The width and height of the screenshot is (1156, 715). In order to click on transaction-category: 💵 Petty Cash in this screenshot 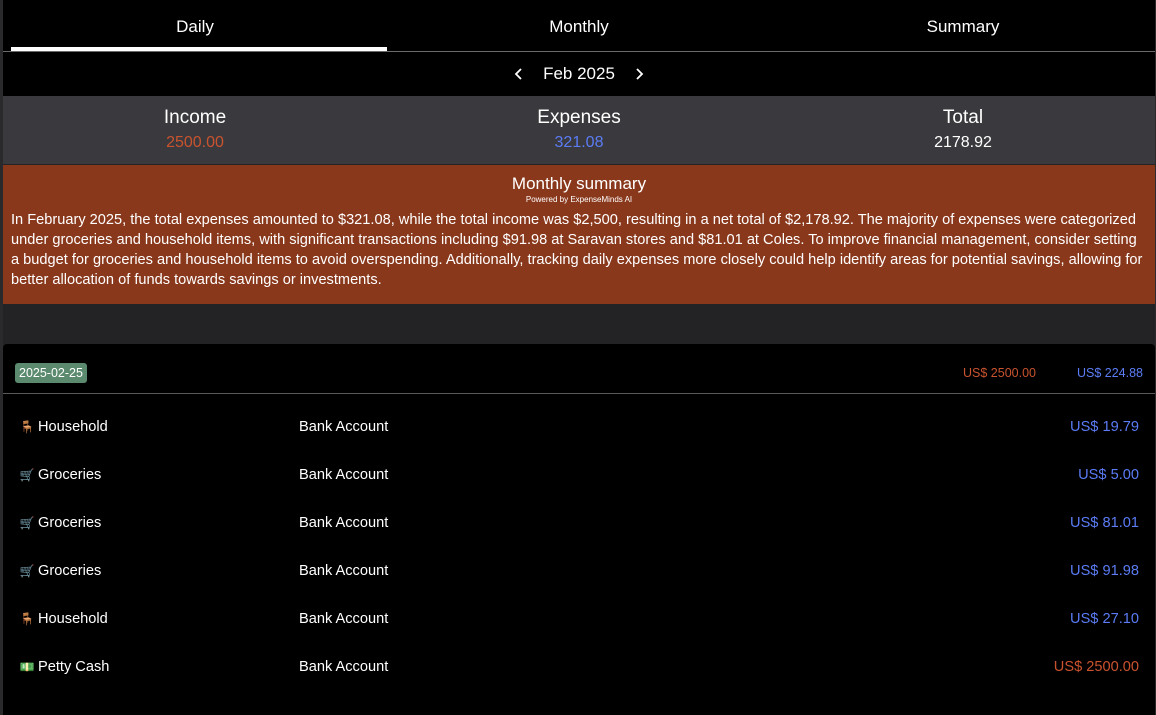, I will do `click(64, 667)`.